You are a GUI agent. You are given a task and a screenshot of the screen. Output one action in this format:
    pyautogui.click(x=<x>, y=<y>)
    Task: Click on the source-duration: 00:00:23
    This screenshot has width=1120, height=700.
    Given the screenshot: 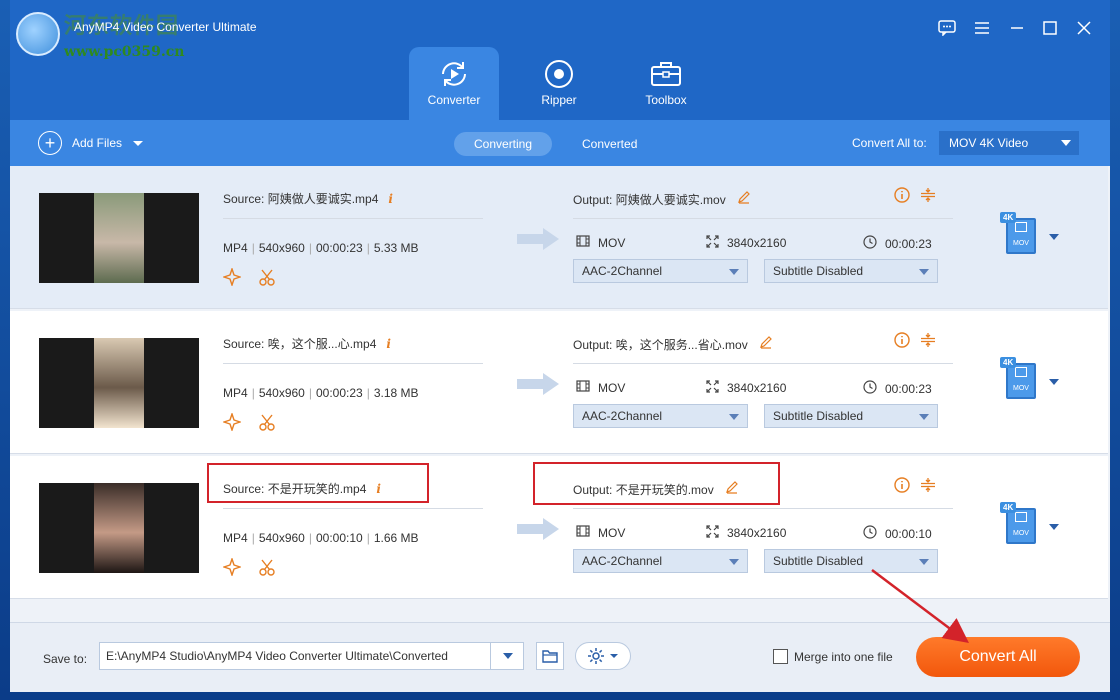 What is the action you would take?
    pyautogui.click(x=339, y=393)
    